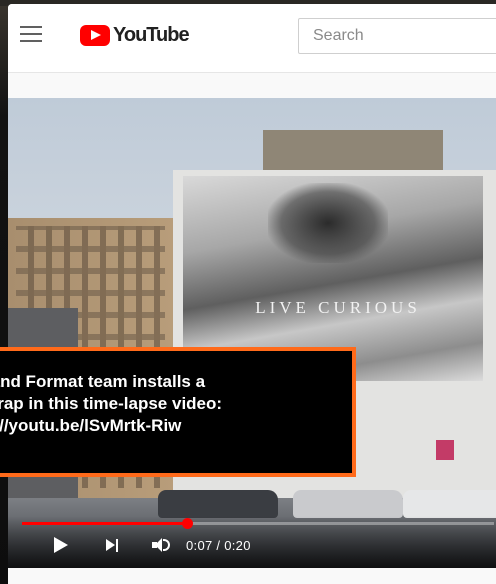 The height and width of the screenshot is (584, 496). What do you see at coordinates (252, 38) in the screenshot?
I see `masthead: YouTube` at bounding box center [252, 38].